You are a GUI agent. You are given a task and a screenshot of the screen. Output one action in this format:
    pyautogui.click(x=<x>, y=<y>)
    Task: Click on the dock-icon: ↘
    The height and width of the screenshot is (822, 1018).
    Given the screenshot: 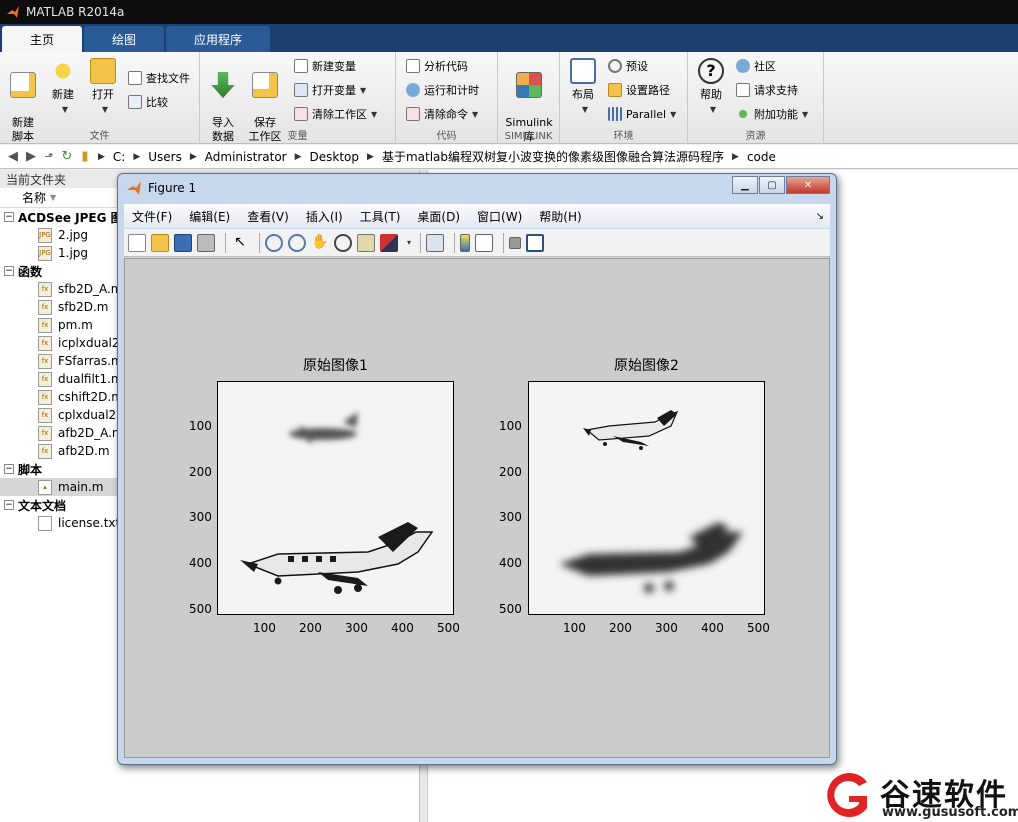 What is the action you would take?
    pyautogui.click(x=820, y=216)
    